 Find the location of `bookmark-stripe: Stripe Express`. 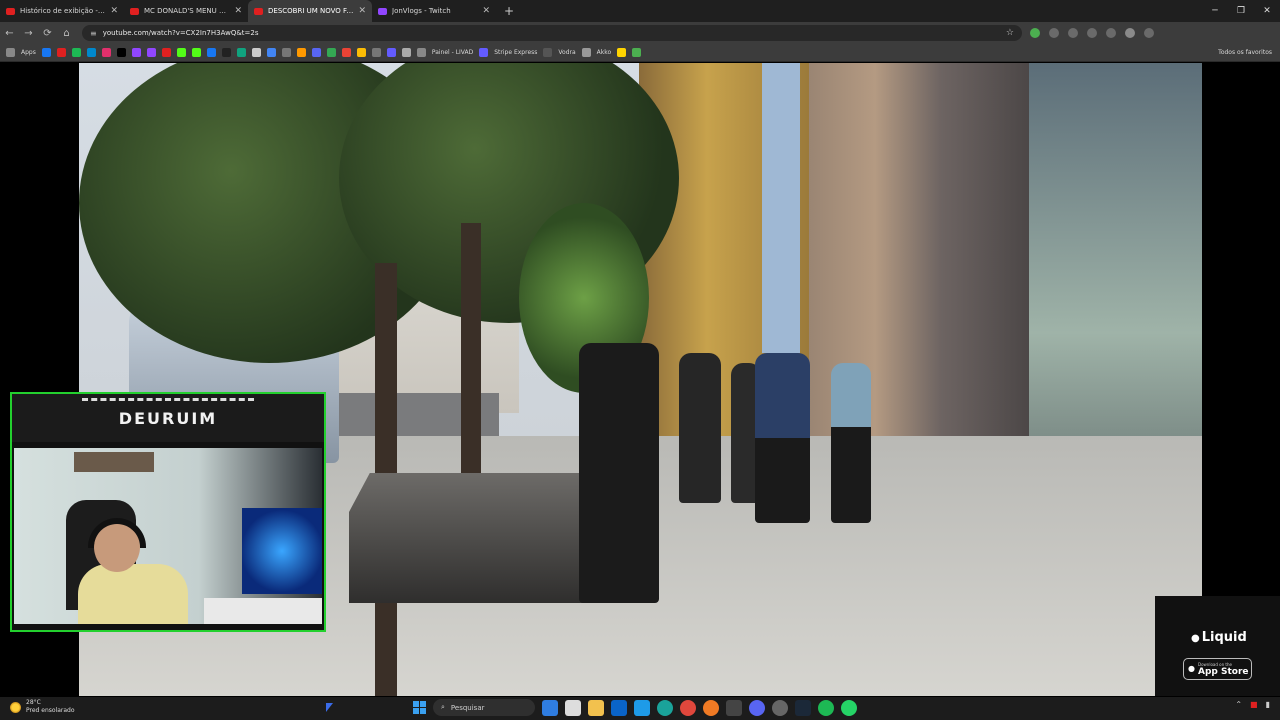

bookmark-stripe: Stripe Express is located at coordinates (515, 52).